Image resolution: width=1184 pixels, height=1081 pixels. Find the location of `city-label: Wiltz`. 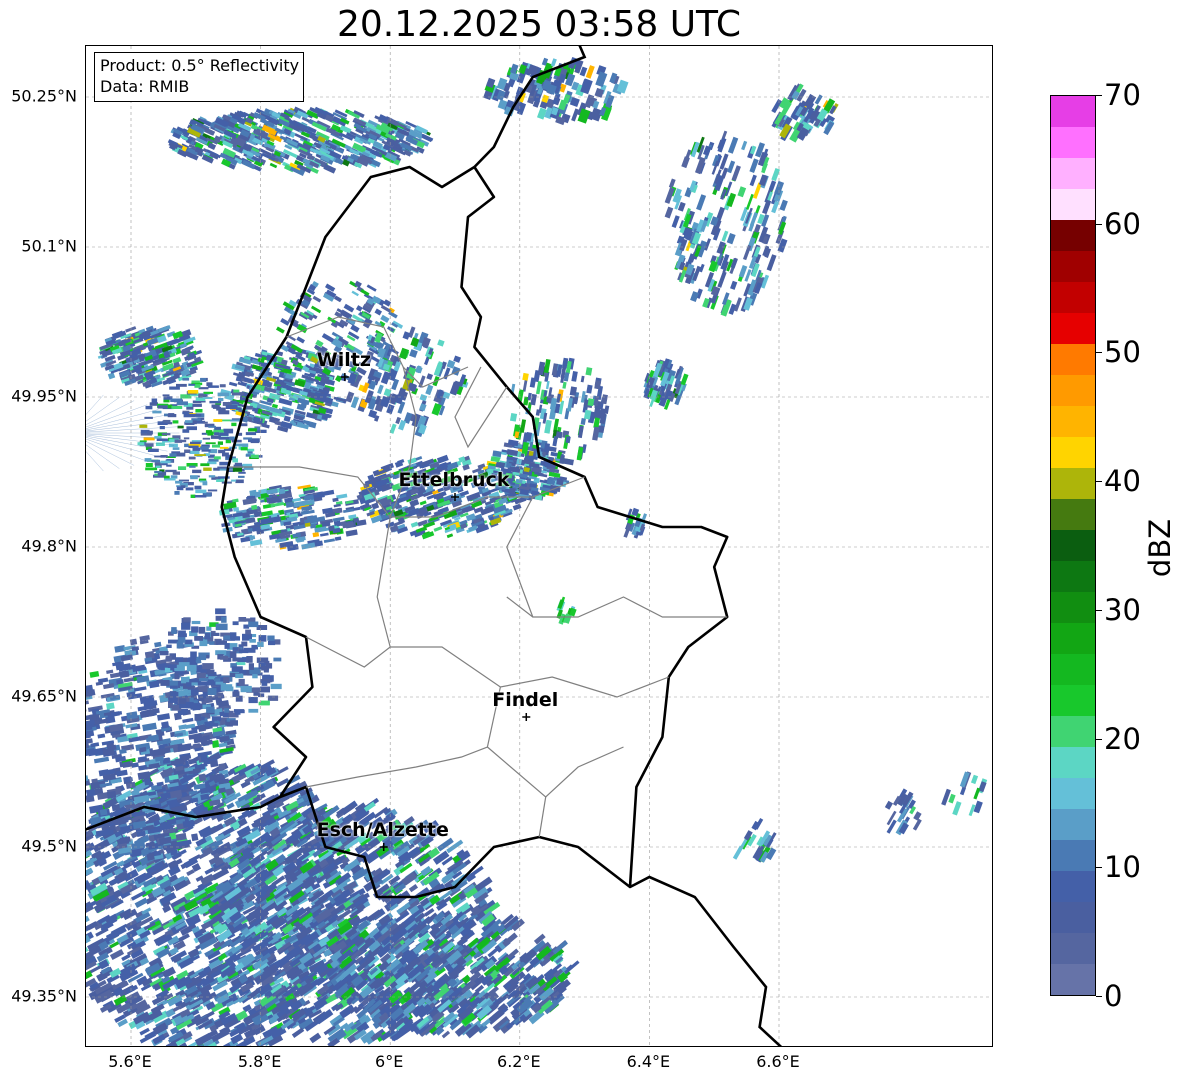

city-label: Wiltz is located at coordinates (343, 360).